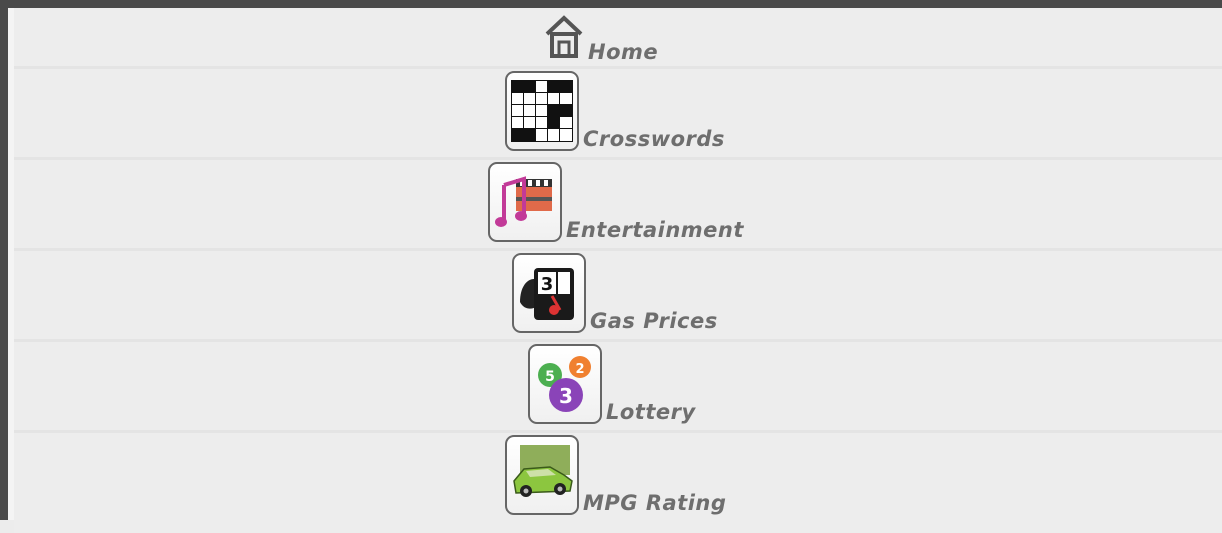 This screenshot has width=1222, height=533. Describe the element at coordinates (550, 377) in the screenshot. I see `svg-text: 5` at that location.